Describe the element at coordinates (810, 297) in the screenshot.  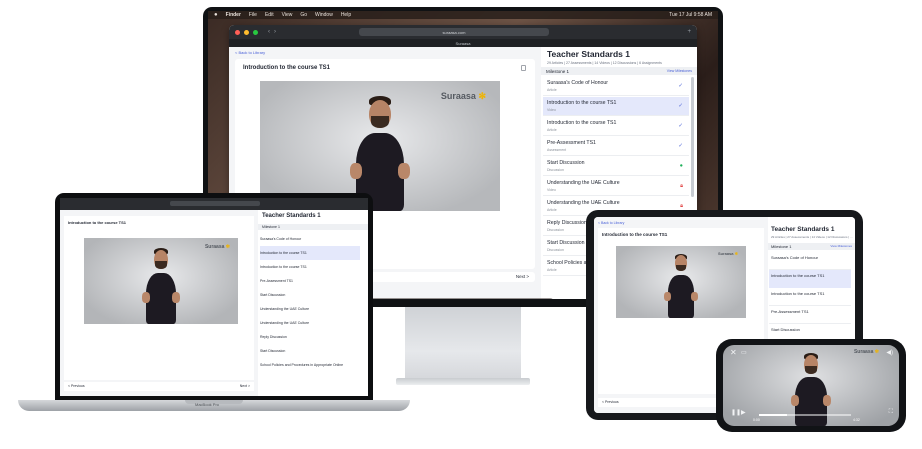
I see `ipad-lesson-item: Introduction to the course TS1` at that location.